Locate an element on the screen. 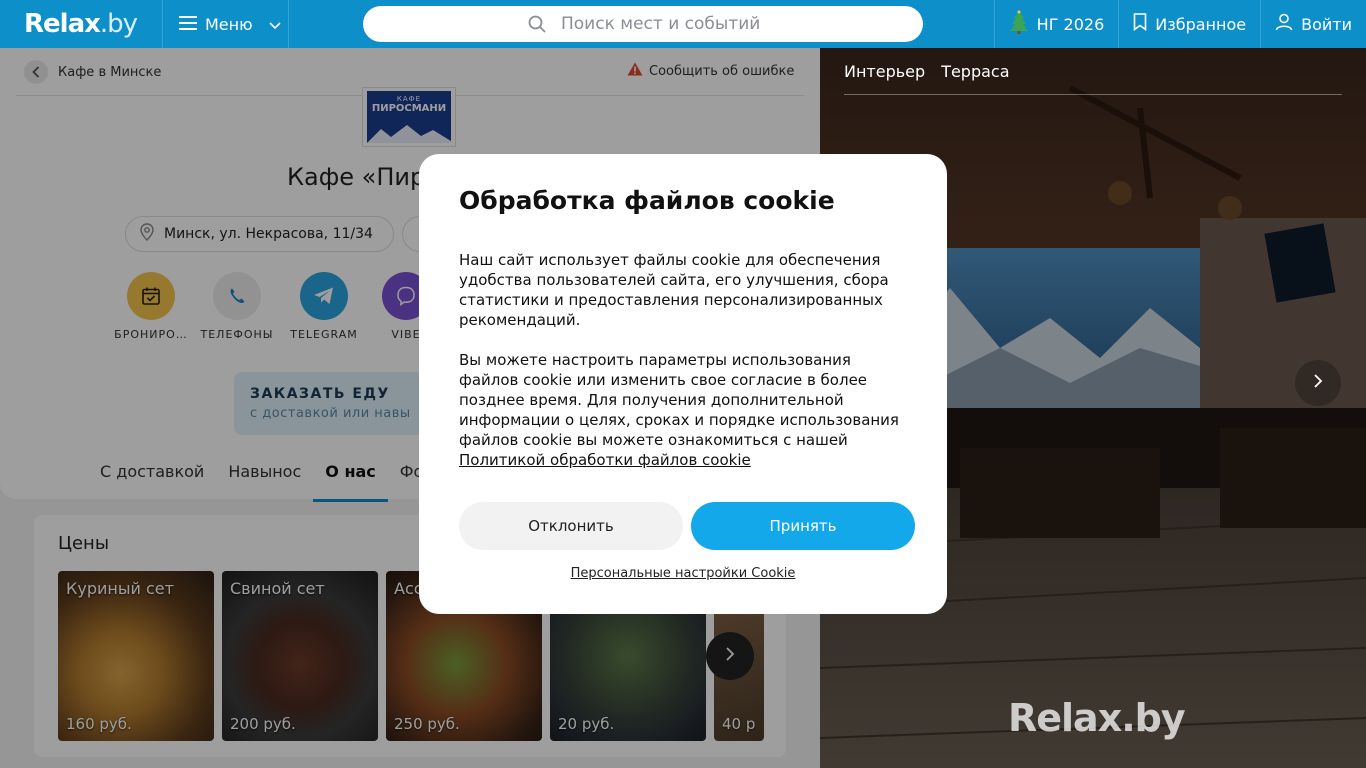 Image resolution: width=1366 pixels, height=768 pixels. gallery-watermark: Relax.by is located at coordinates (1097, 718).